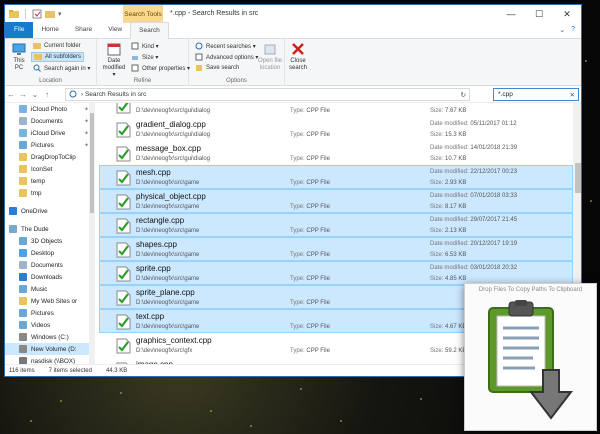 The height and width of the screenshot is (434, 600). I want to click on help-icon: ?, so click(573, 30).